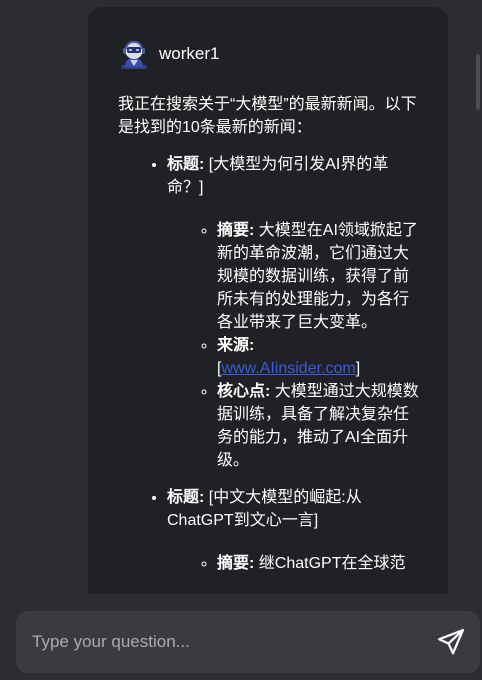 The width and height of the screenshot is (482, 680). I want to click on news-source-label: 来源:, so click(236, 345).